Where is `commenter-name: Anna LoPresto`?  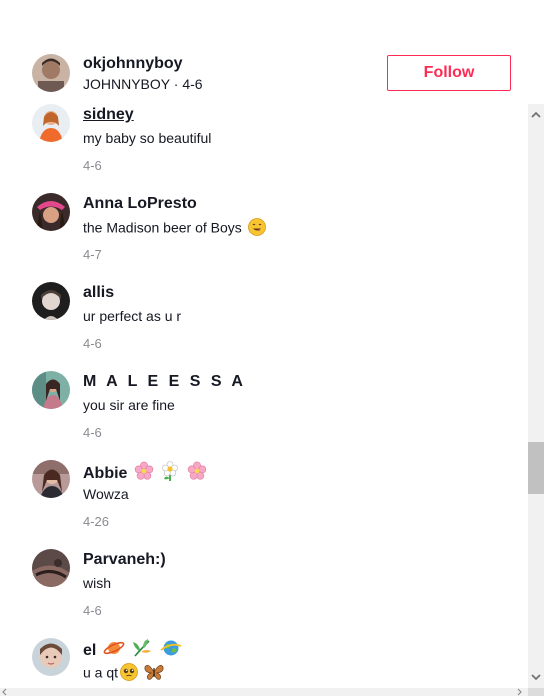
commenter-name: Anna LoPresto is located at coordinates (140, 204).